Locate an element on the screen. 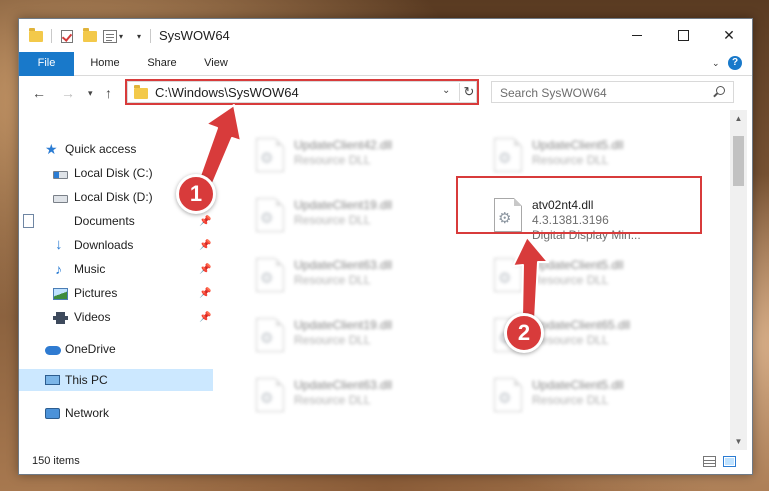  sidebar-item-downloads: ↓ Downloads 📌 is located at coordinates (116, 245).